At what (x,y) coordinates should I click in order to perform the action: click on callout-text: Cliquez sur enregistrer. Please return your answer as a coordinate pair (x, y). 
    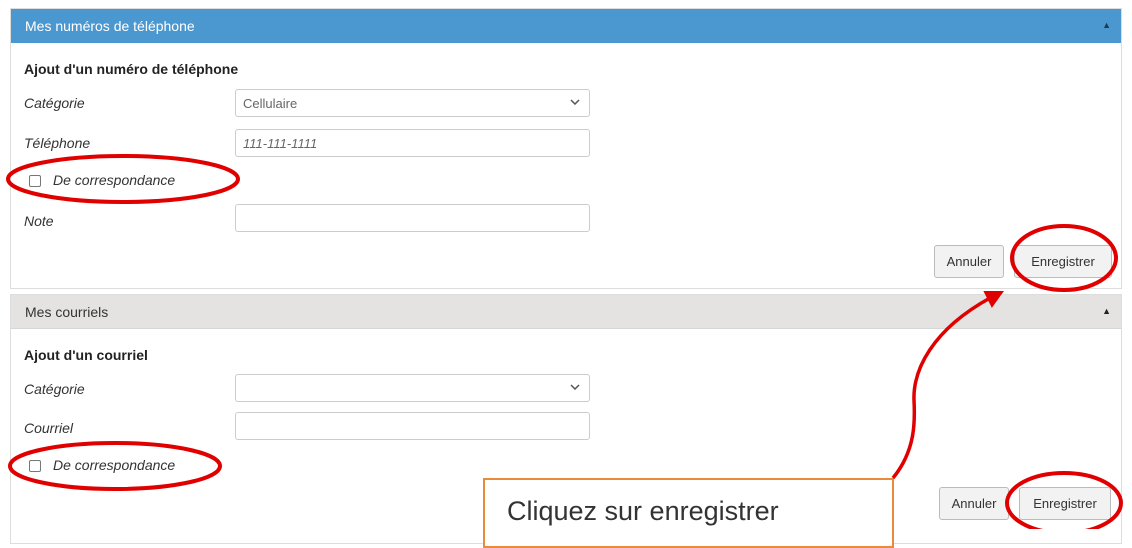
    Looking at the image, I should click on (643, 511).